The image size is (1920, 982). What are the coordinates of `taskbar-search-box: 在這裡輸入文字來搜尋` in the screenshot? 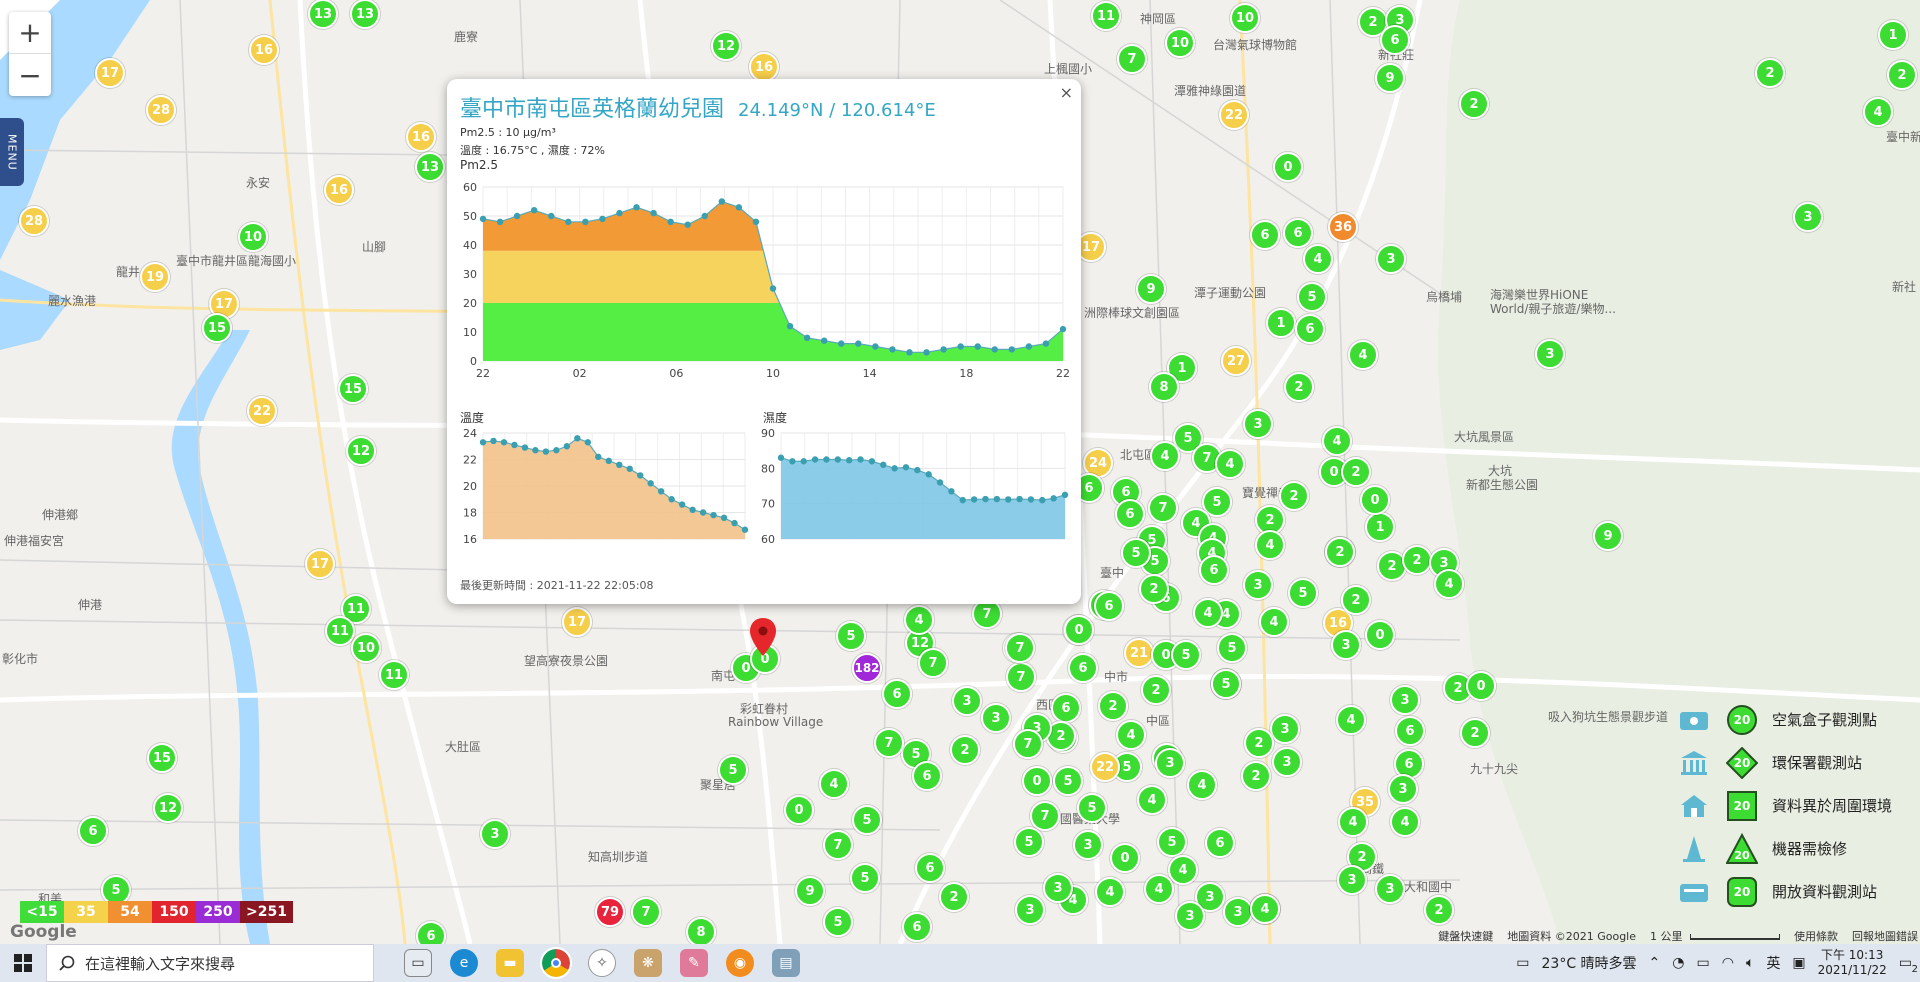 It's located at (210, 963).